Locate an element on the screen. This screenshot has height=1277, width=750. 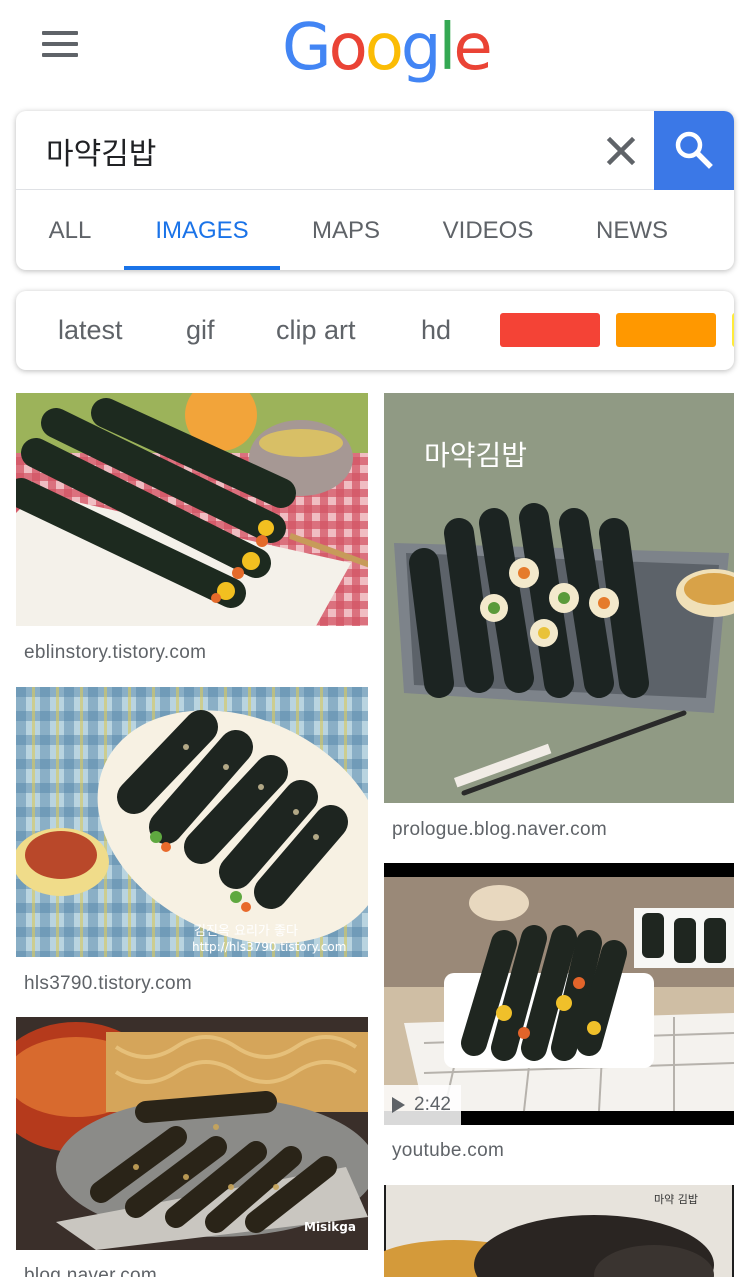
result-source: blog.naver.com is located at coordinates (90, 1271).